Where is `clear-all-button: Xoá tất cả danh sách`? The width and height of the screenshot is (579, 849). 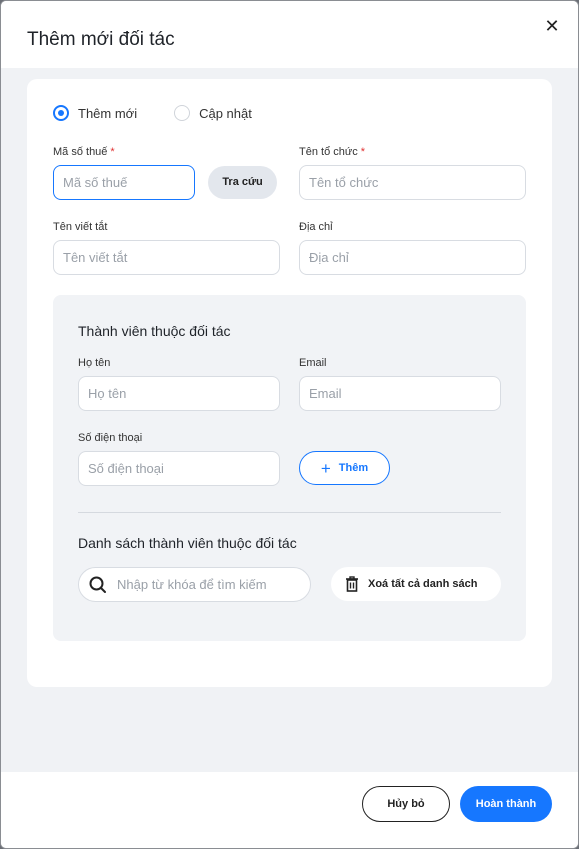
clear-all-button: Xoá tất cả danh sách is located at coordinates (416, 584).